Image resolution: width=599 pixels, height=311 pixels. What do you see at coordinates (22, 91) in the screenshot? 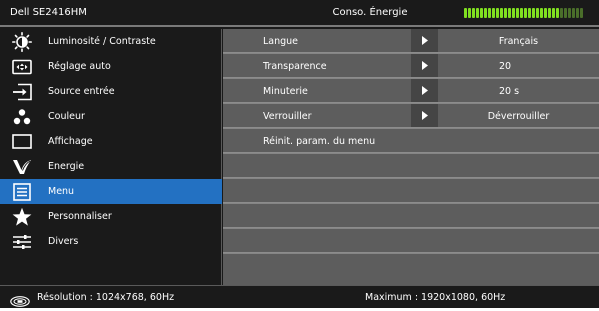
I see `input-source-icon` at bounding box center [22, 91].